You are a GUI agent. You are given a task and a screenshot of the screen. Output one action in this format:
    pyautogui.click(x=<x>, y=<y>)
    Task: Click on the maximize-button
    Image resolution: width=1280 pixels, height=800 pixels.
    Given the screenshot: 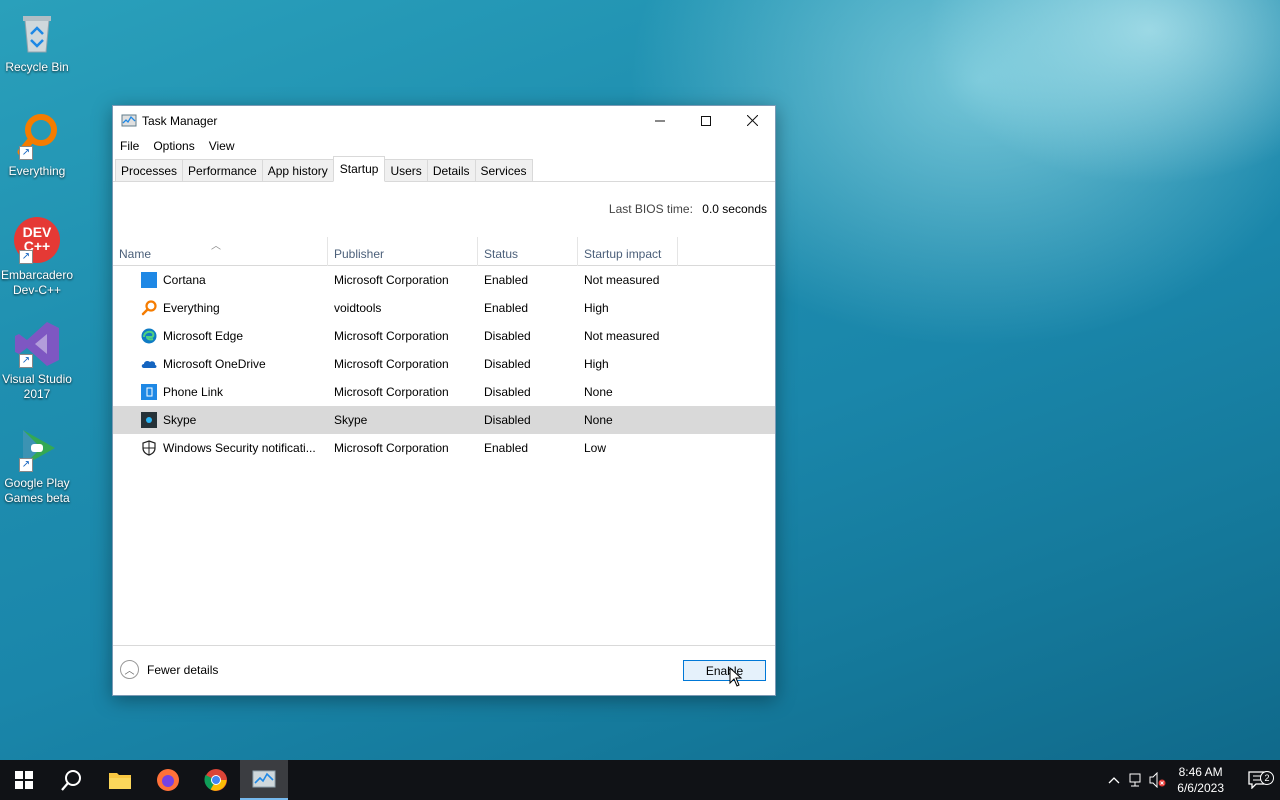 What is the action you would take?
    pyautogui.click(x=706, y=120)
    